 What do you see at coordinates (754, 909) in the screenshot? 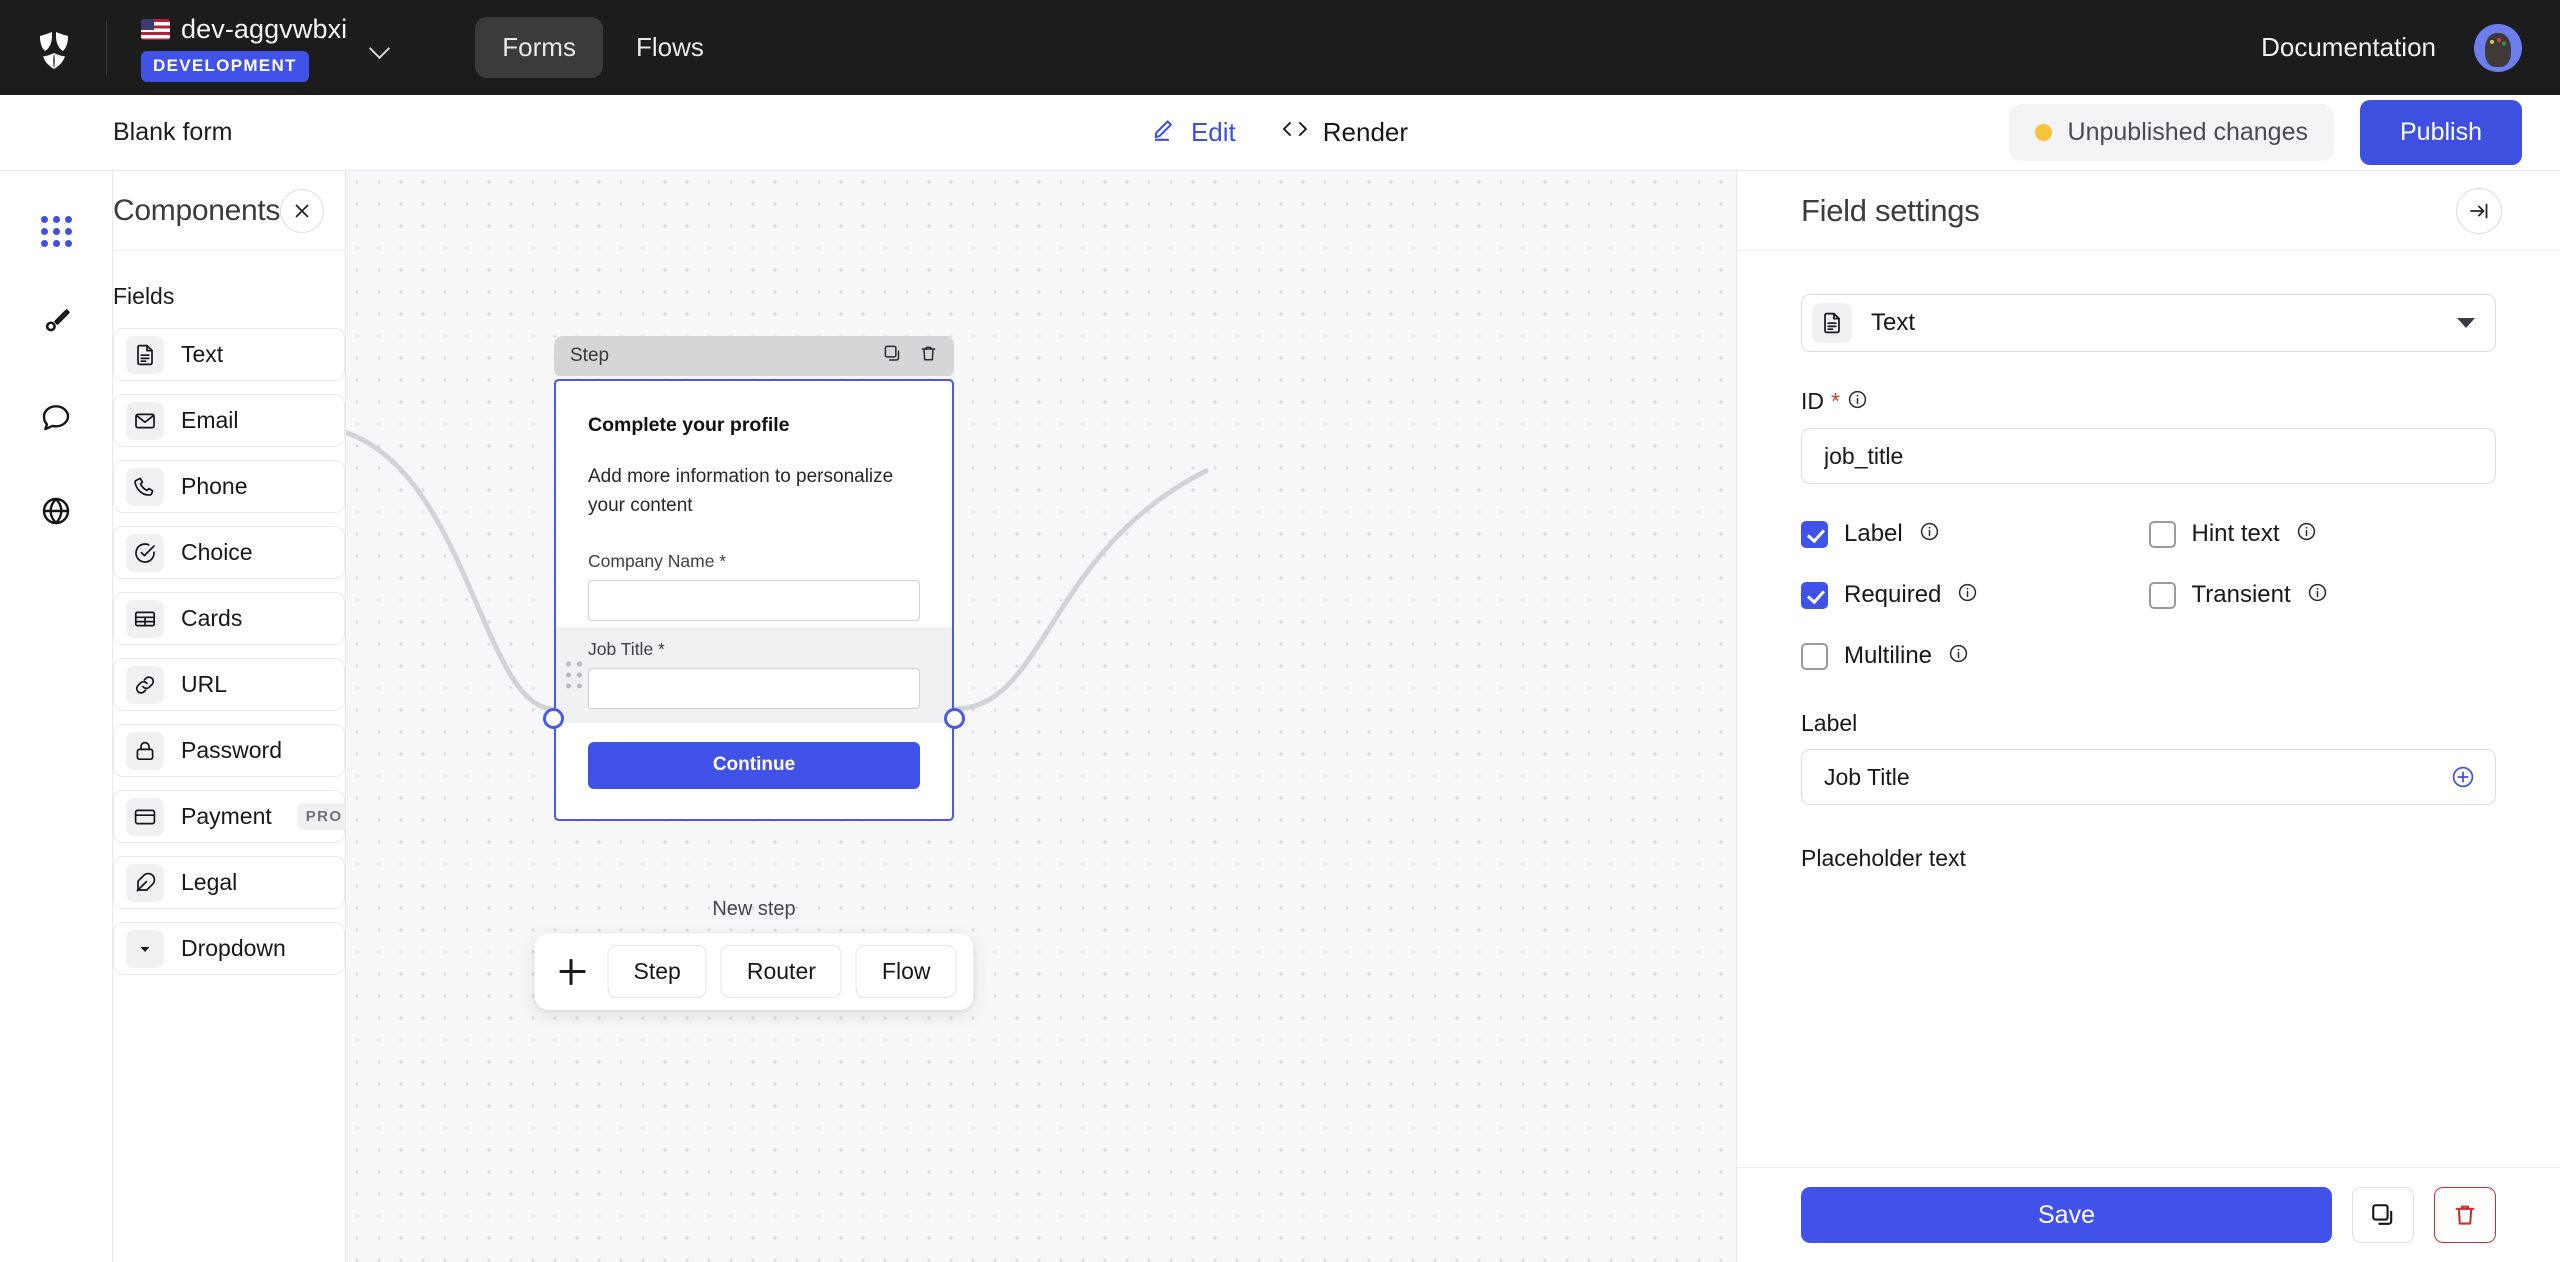
I see `new-step-label: New step` at bounding box center [754, 909].